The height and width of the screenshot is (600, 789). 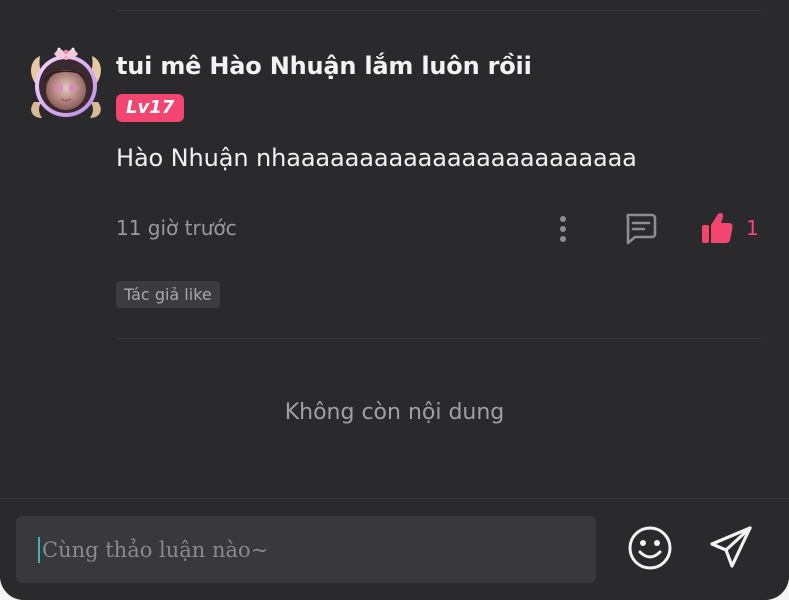 What do you see at coordinates (376, 158) in the screenshot?
I see `comment-text: Hào Nhuận nhaaaaaaaaaaaaaaaaaaaaaaaa` at bounding box center [376, 158].